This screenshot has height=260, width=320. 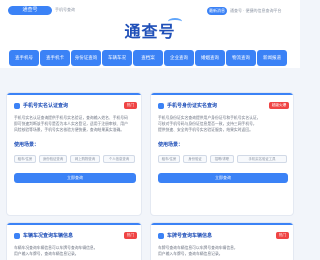 What do you see at coordinates (179, 58) in the screenshot?
I see `nav-item-company: 企业查询` at bounding box center [179, 58].